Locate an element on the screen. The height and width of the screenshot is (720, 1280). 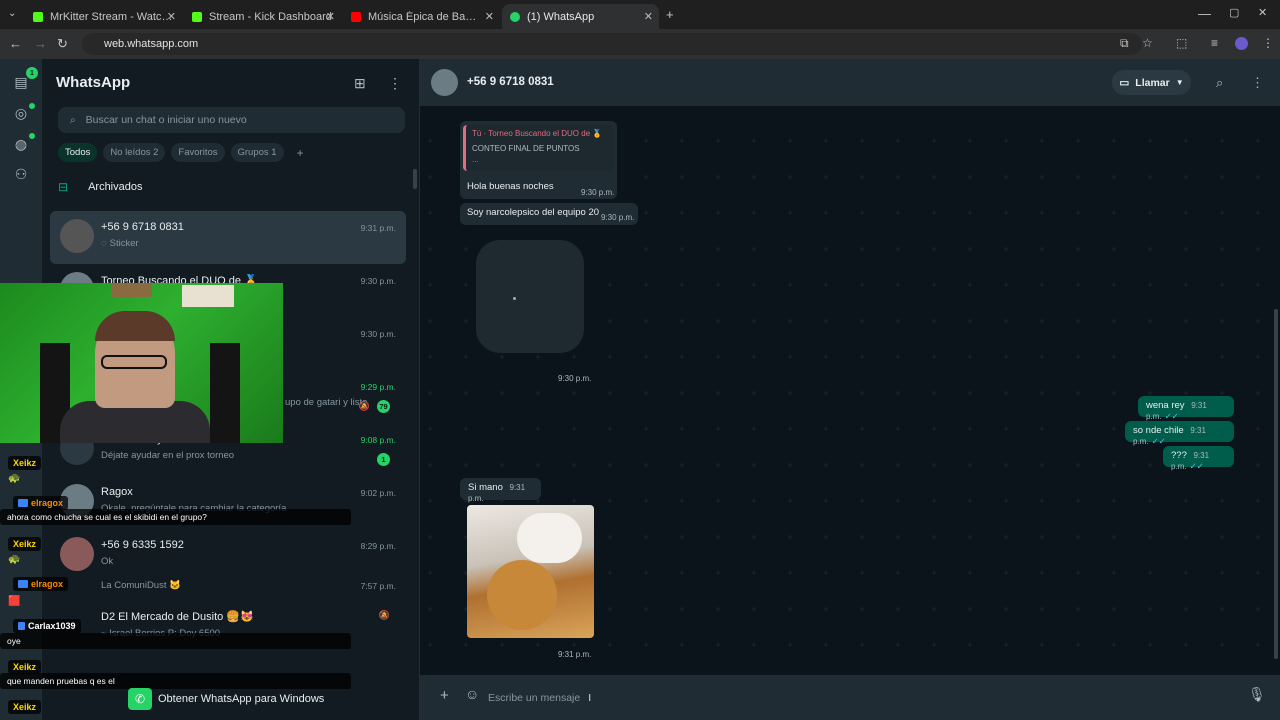
chat-preview: ◌ Sticker is located at coordinates (120, 243).